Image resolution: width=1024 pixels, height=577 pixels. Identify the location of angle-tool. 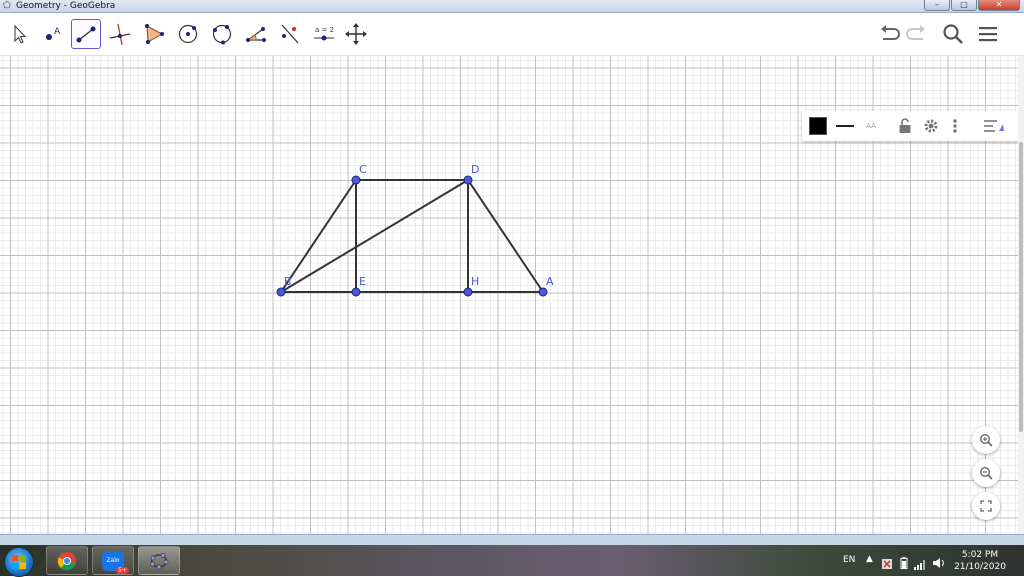
(256, 34).